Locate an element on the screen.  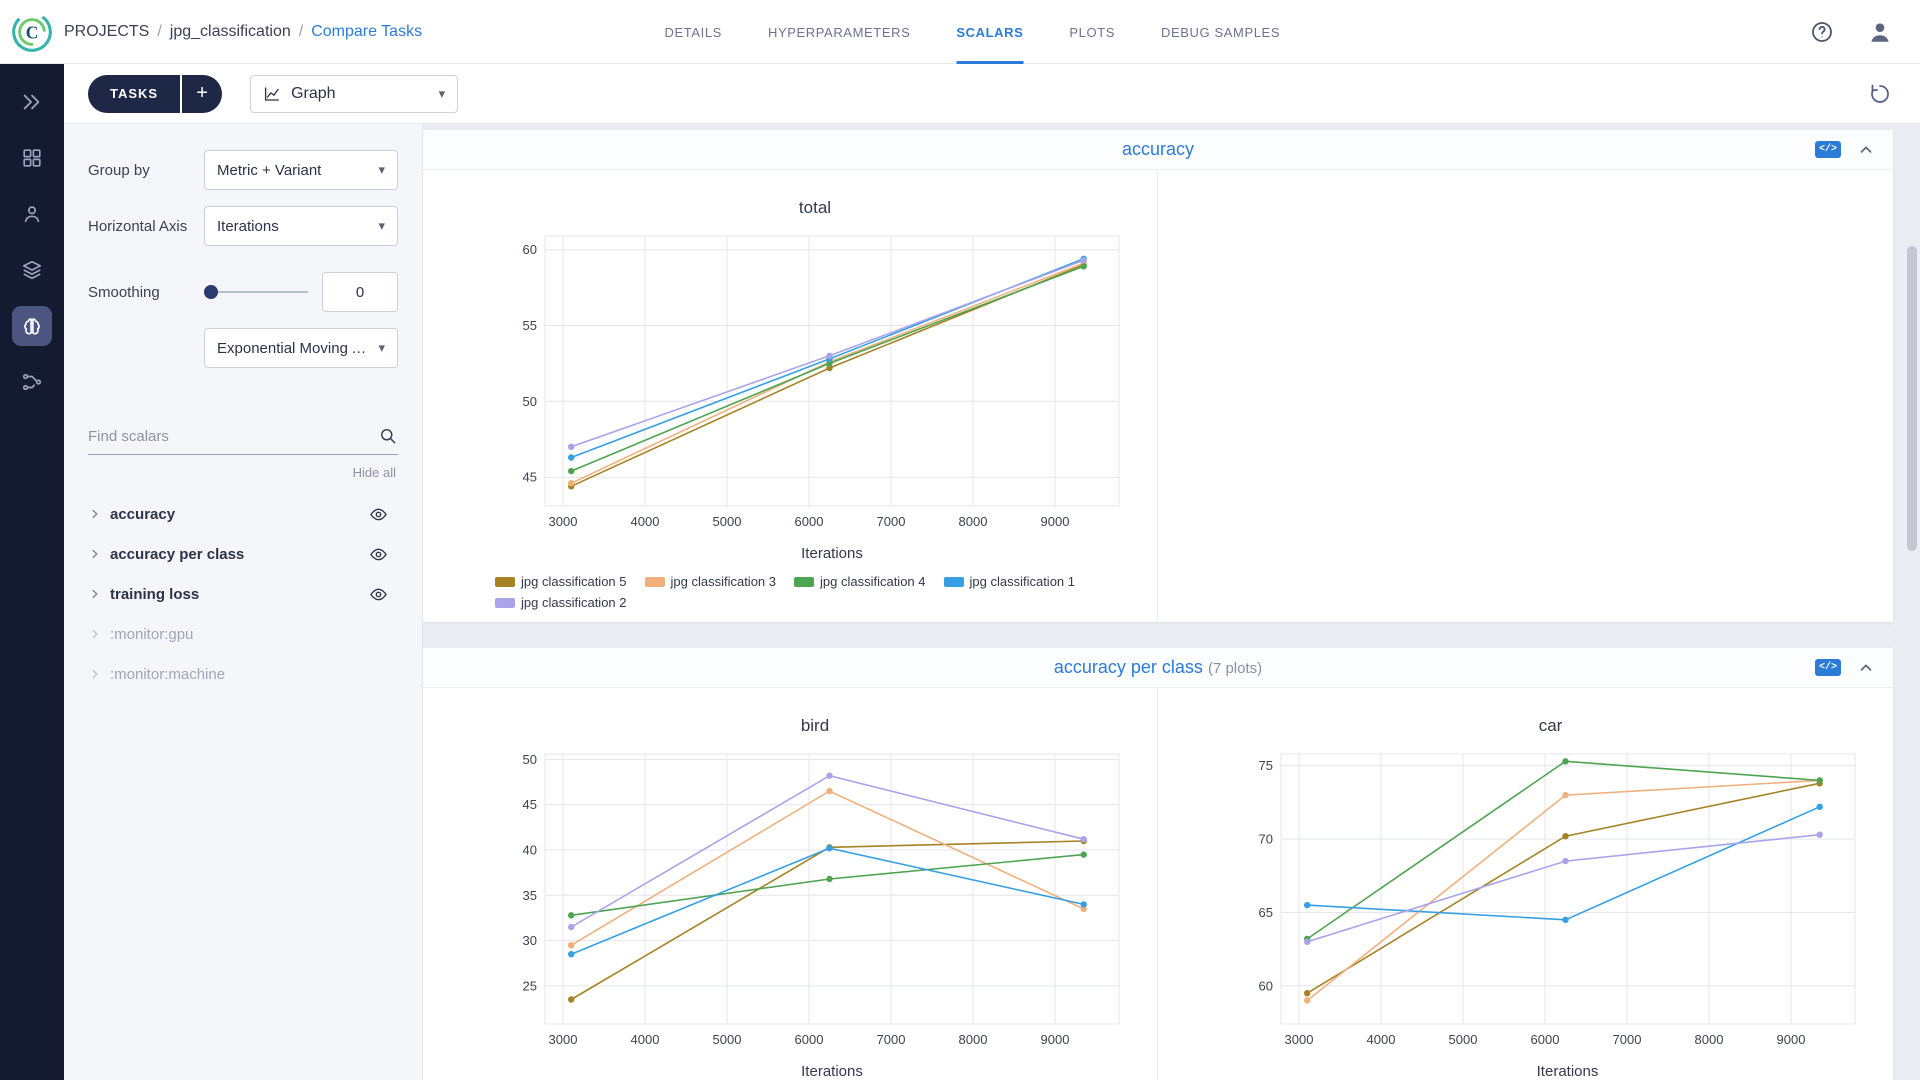
legend-label: jpg classification 2 is located at coordinates (574, 602).